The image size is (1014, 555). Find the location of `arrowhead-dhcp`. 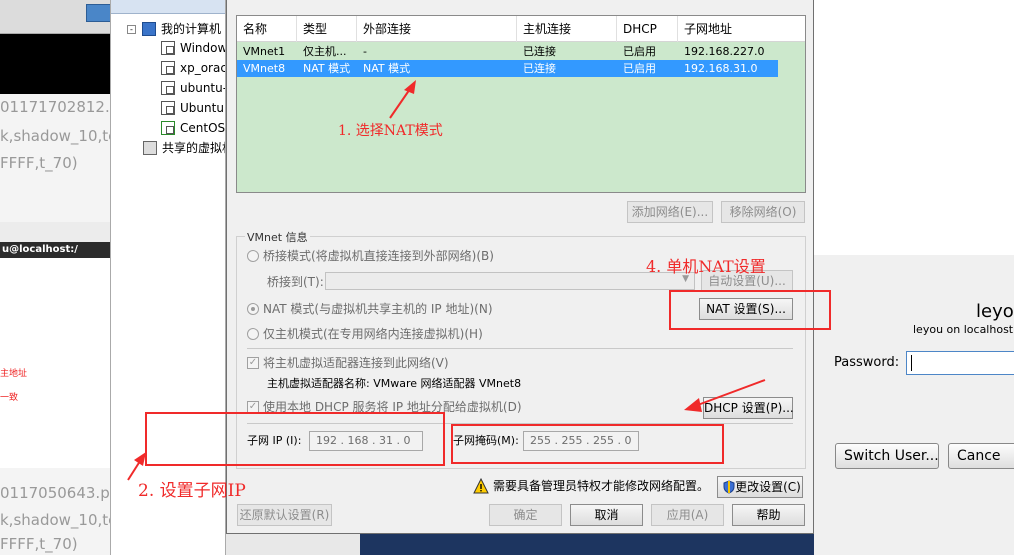

arrowhead-dhcp is located at coordinates (693, 405).